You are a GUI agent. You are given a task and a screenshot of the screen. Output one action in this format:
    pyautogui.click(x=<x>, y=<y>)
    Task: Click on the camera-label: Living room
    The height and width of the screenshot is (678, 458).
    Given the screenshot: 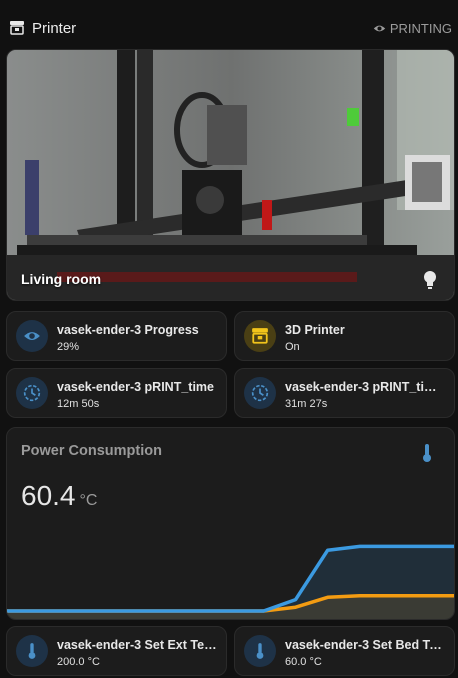 What is the action you would take?
    pyautogui.click(x=61, y=279)
    